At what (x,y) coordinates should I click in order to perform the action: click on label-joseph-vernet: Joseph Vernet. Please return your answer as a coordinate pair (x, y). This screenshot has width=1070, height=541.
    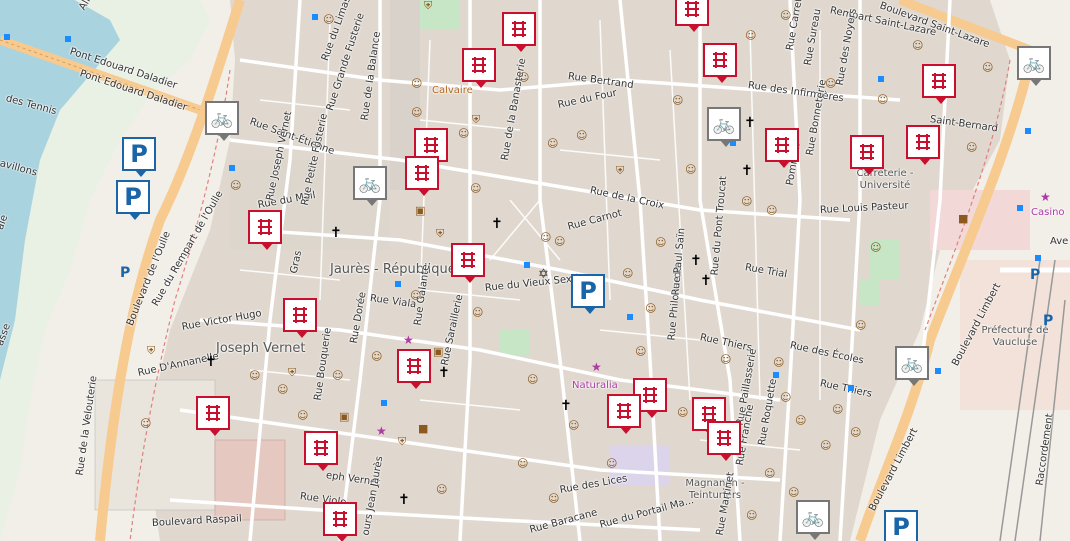
    Looking at the image, I should click on (261, 348).